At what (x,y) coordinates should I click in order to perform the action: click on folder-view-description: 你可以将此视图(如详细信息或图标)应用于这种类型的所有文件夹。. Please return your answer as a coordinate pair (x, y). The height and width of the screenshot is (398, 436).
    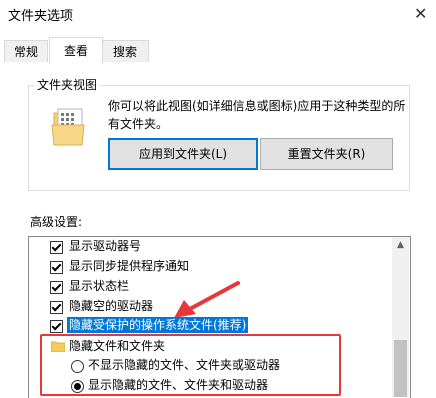
    Looking at the image, I should click on (257, 115).